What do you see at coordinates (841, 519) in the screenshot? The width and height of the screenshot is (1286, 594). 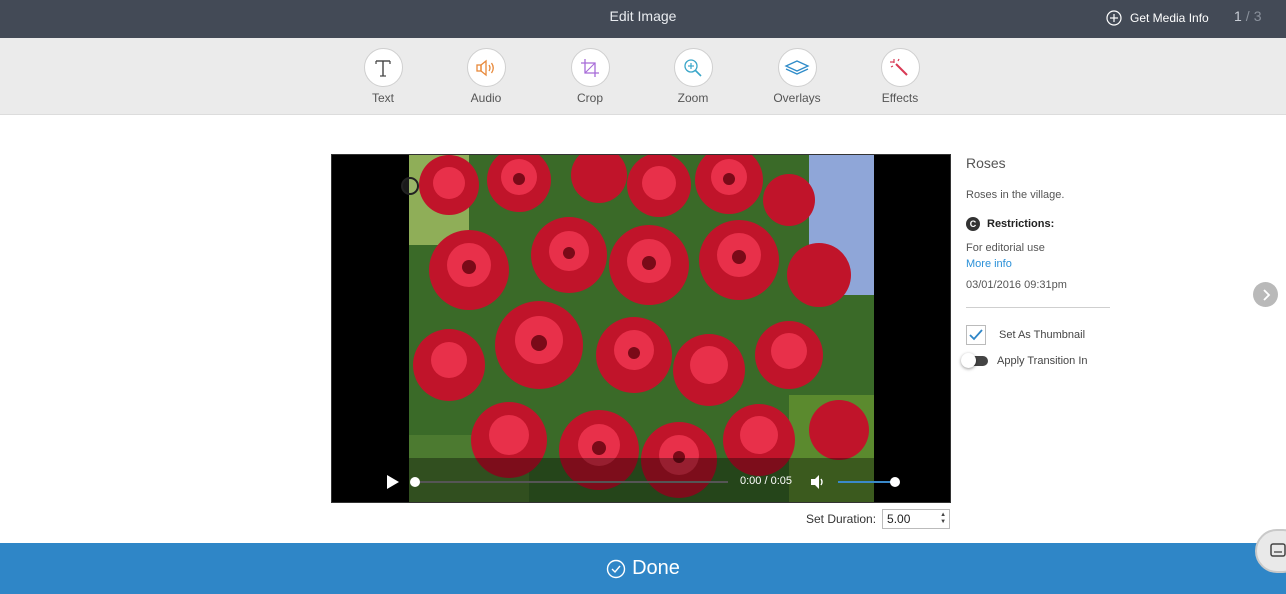 I see `duration-label: Set Duration:` at bounding box center [841, 519].